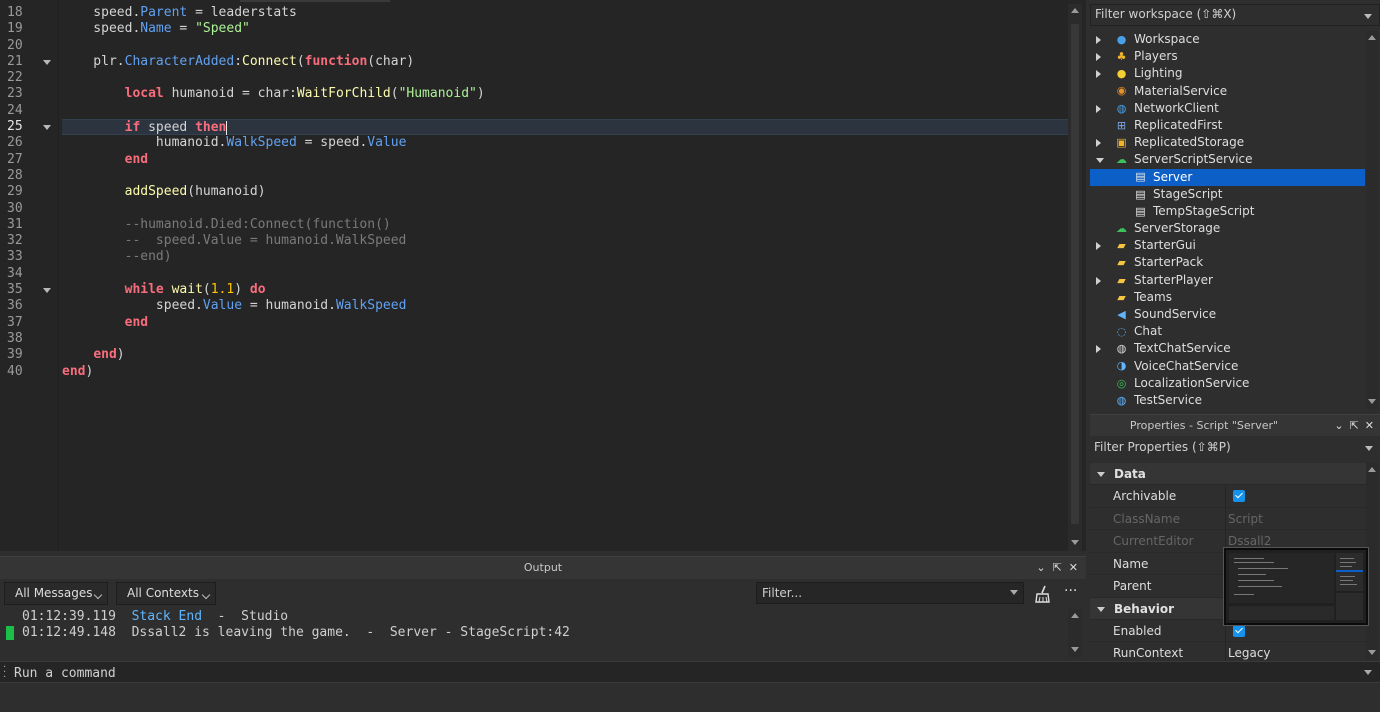  I want to click on explorer-item: ▤ TempStageScript, so click(1227, 211).